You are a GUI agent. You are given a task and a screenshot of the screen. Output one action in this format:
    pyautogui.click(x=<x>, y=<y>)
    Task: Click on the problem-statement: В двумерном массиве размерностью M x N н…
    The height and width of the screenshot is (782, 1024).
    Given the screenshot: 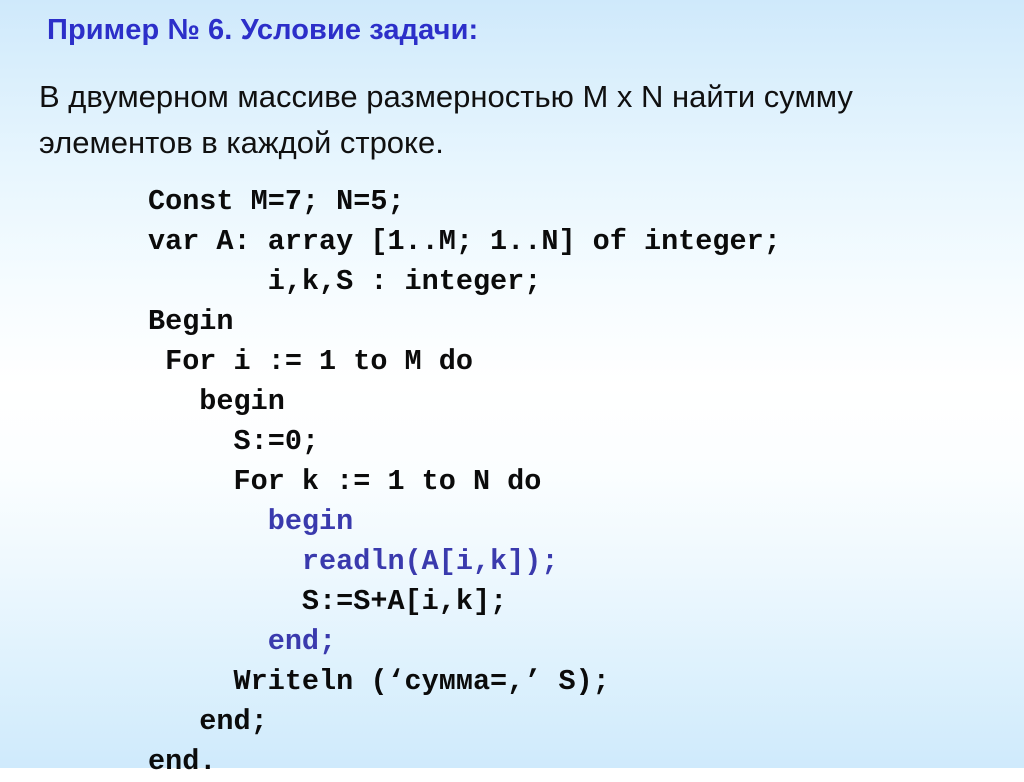 What is the action you would take?
    pyautogui.click(x=446, y=119)
    